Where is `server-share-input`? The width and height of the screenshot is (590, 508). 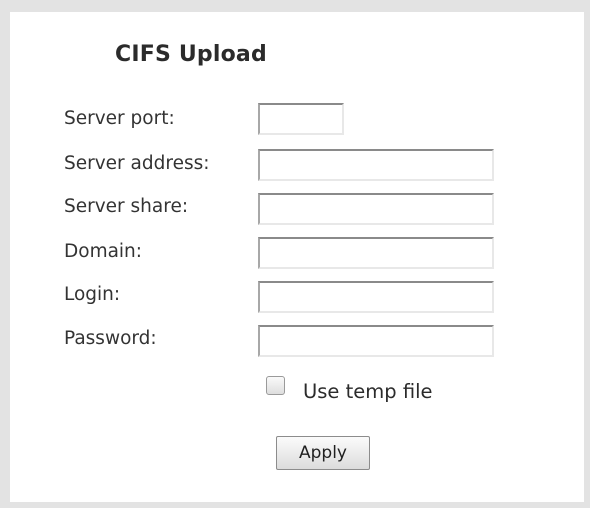 server-share-input is located at coordinates (376, 209).